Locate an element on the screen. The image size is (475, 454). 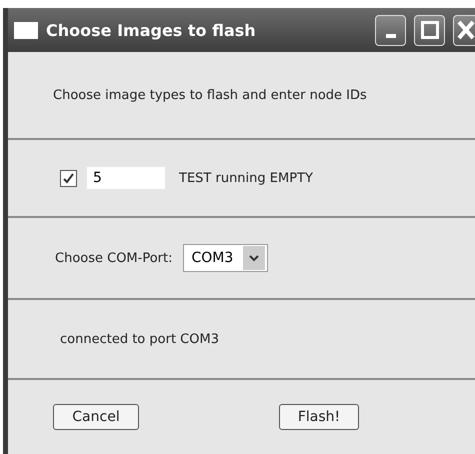
window-title: Choose Images to flash is located at coordinates (151, 30).